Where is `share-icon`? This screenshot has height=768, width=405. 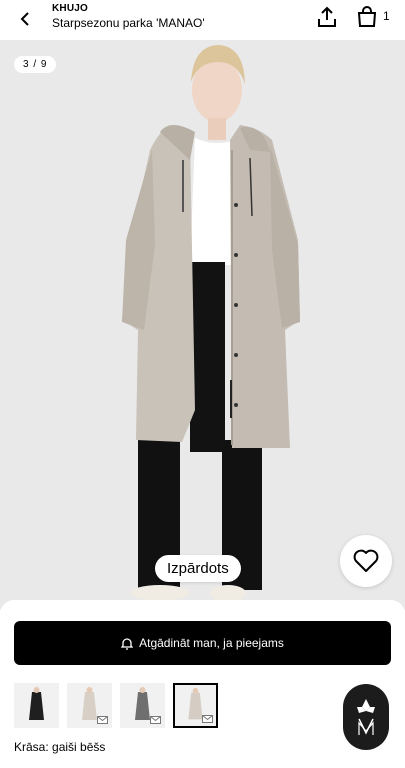 share-icon is located at coordinates (327, 16).